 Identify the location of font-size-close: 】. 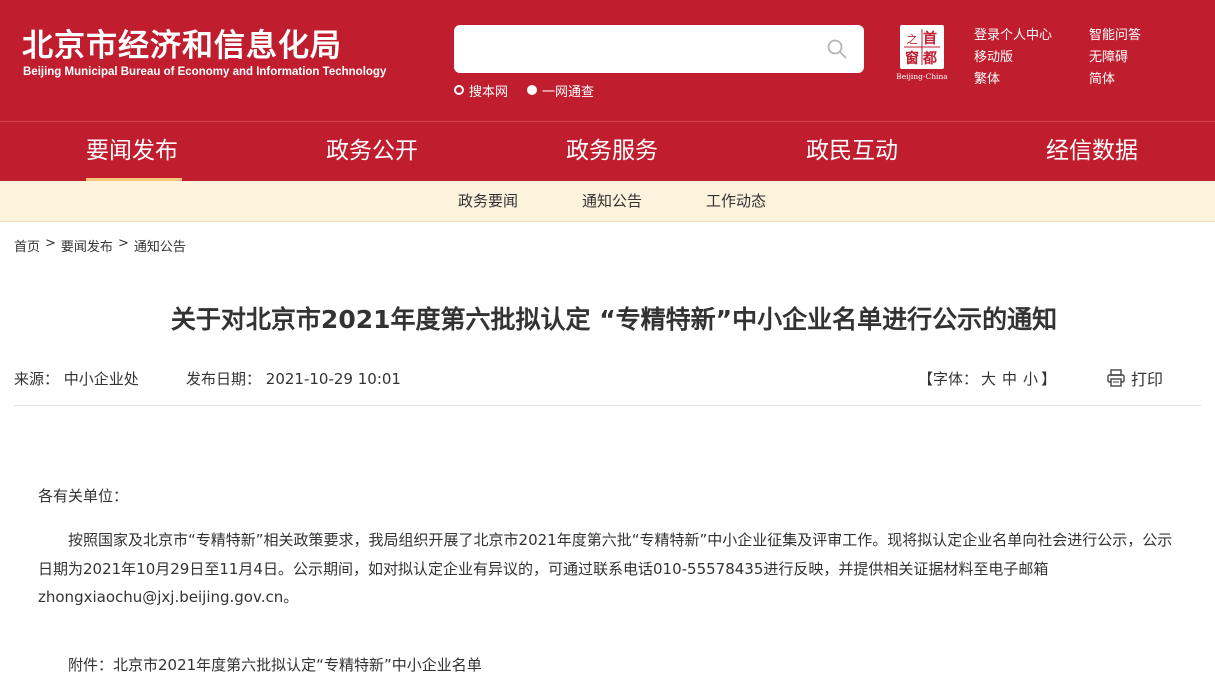
(1049, 379).